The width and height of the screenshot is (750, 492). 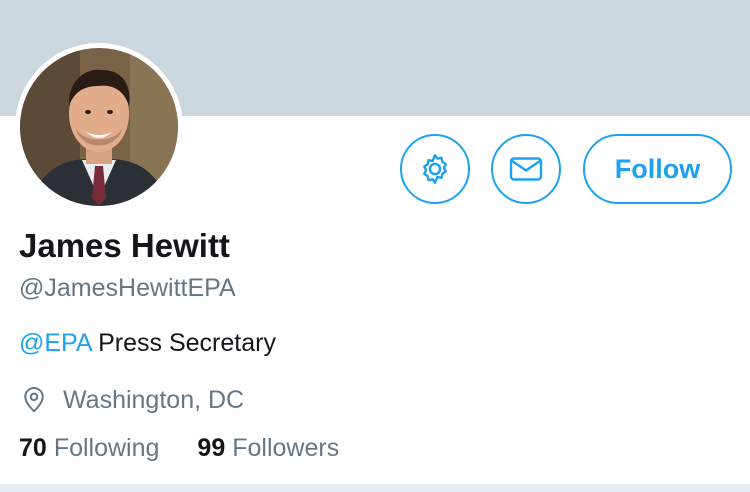 I want to click on followers-stat: 99 Followers, so click(x=268, y=448).